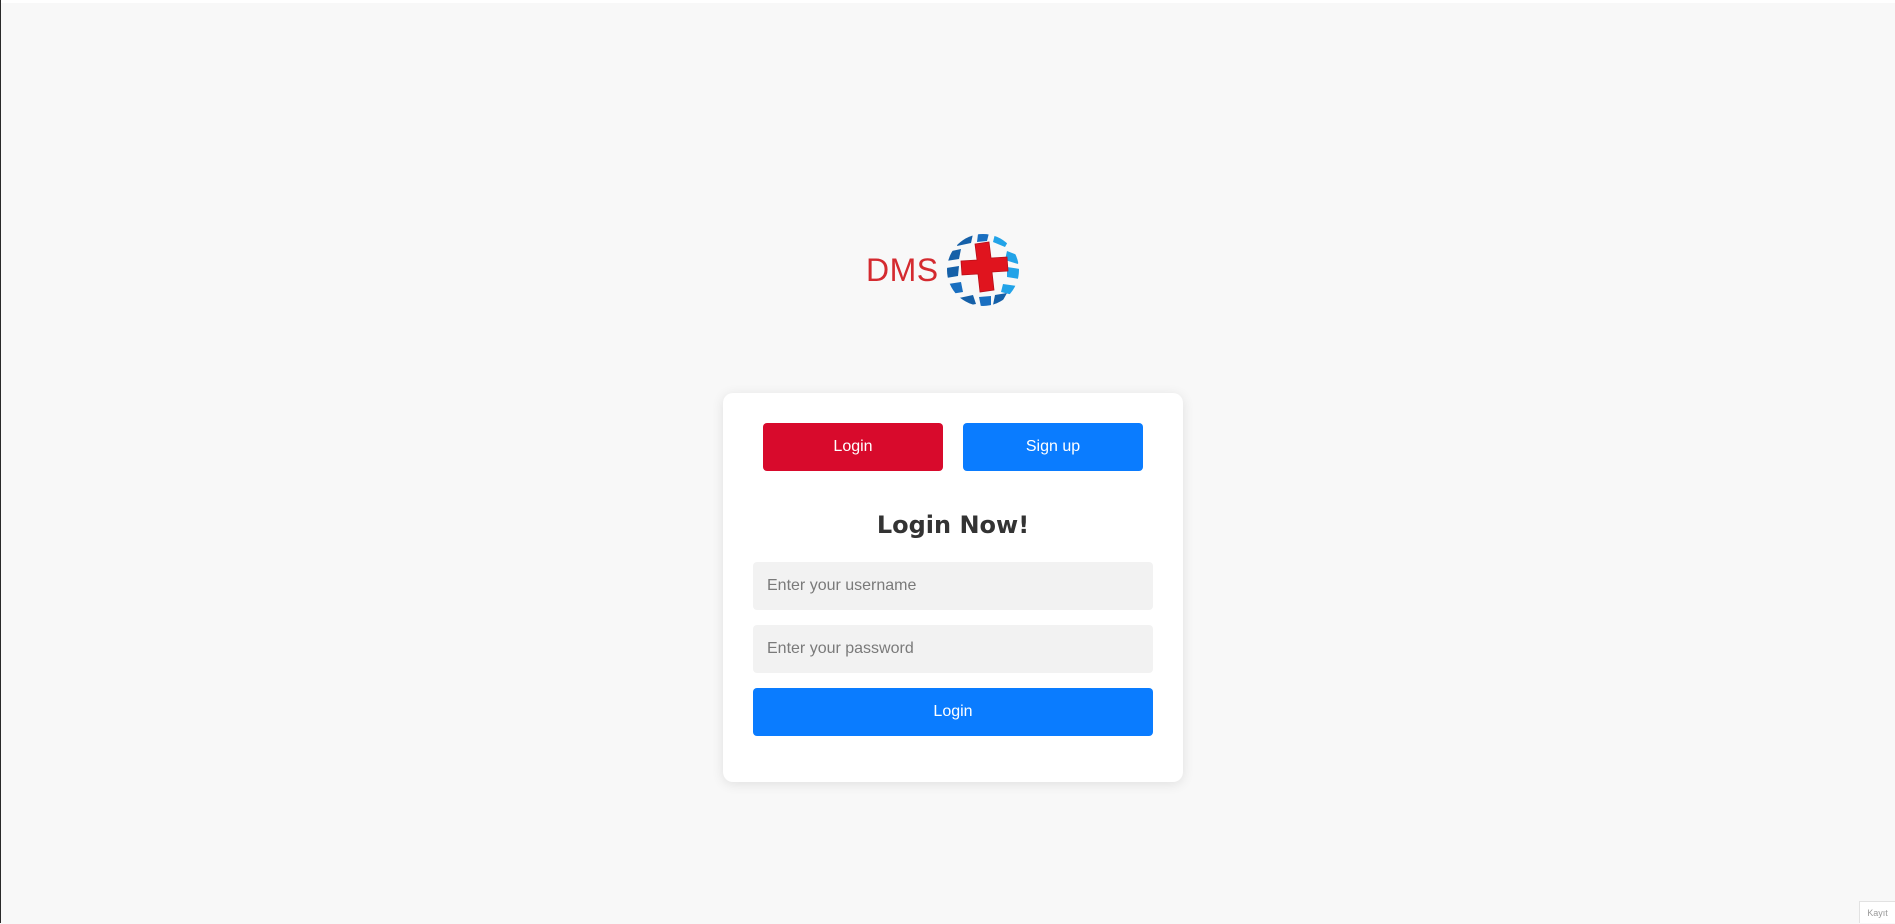 The height and width of the screenshot is (924, 1895). I want to click on login-submit-button: Login, so click(953, 712).